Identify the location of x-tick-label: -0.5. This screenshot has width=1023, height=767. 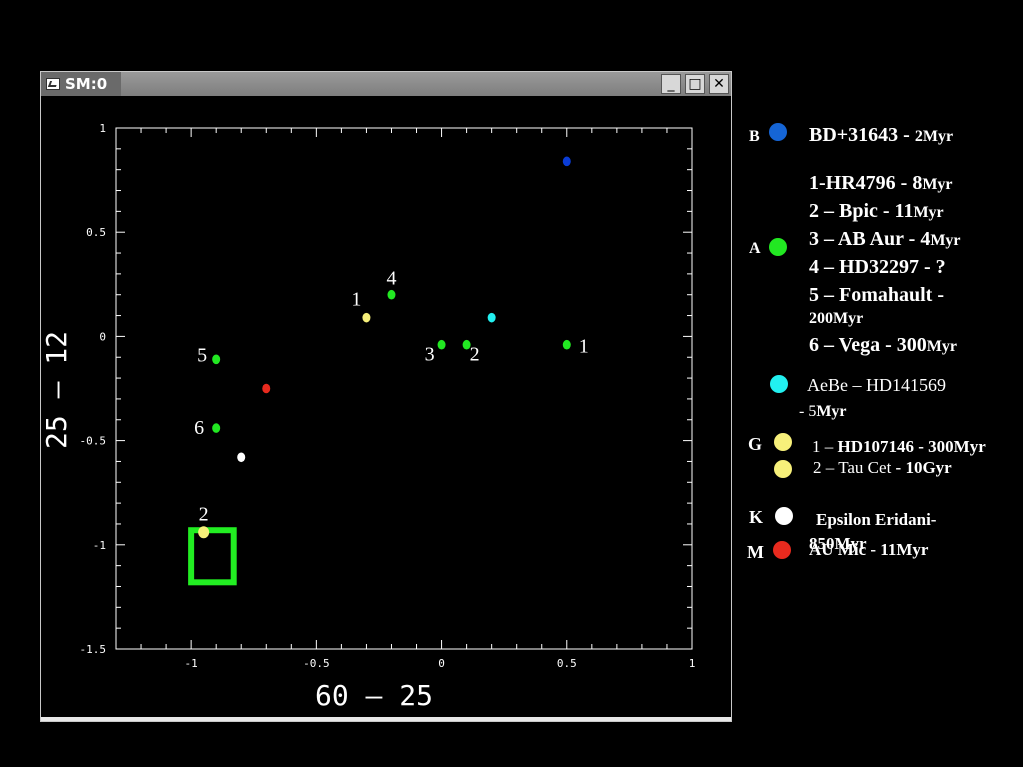
(316, 663).